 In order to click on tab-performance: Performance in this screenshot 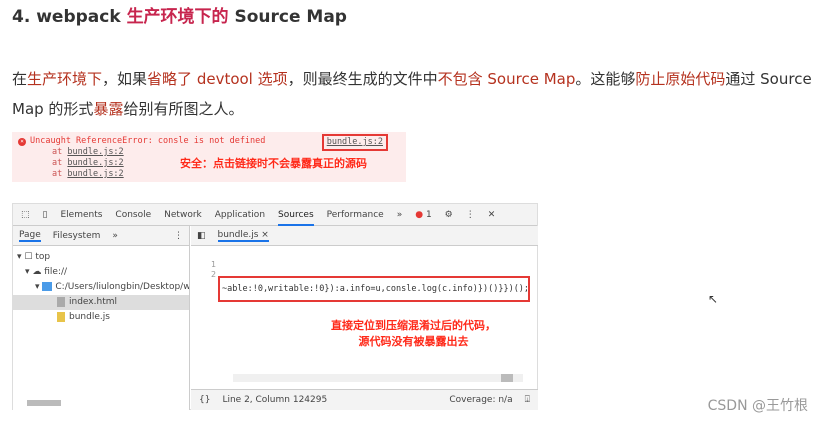, I will do `click(355, 215)`.